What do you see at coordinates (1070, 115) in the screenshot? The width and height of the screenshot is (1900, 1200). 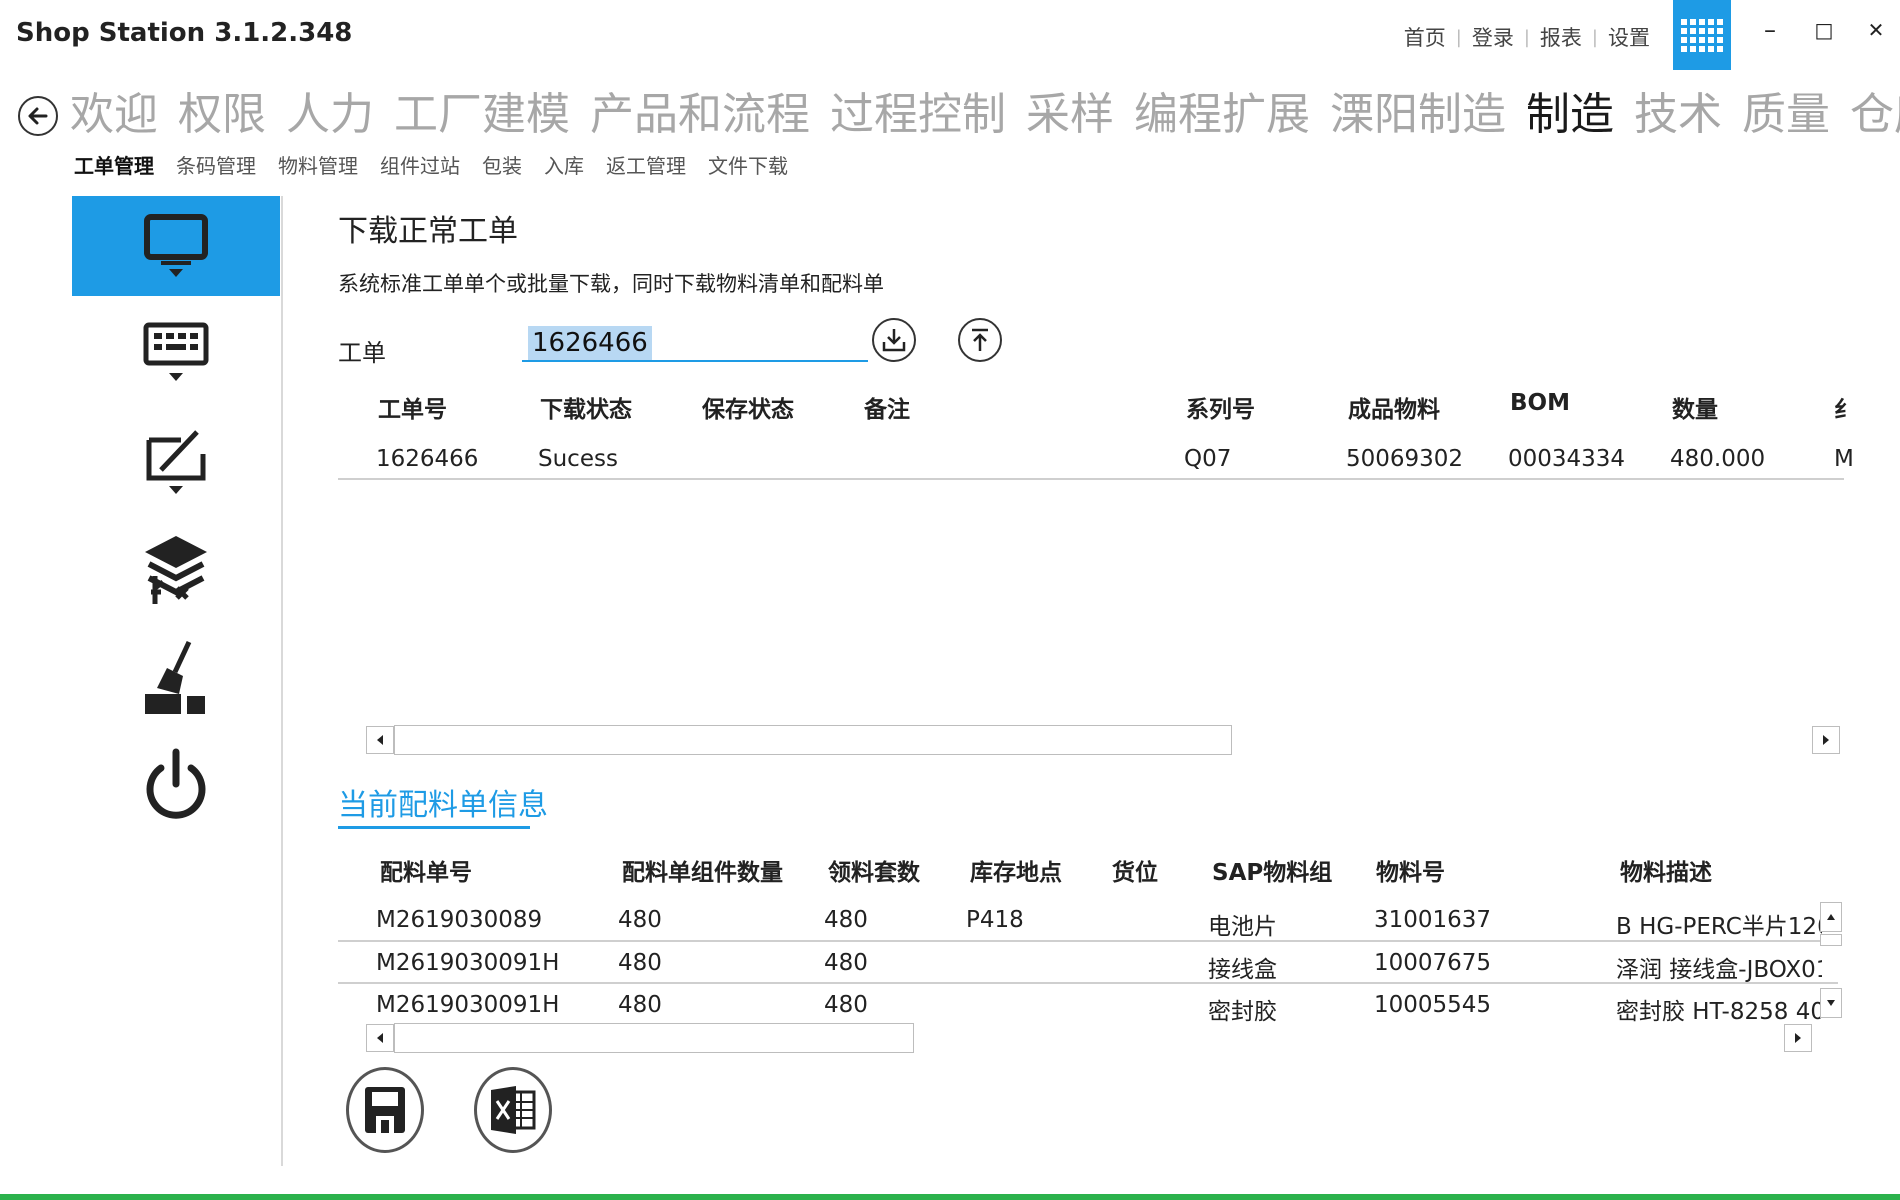 I see `module-item-sampling: 采样` at bounding box center [1070, 115].